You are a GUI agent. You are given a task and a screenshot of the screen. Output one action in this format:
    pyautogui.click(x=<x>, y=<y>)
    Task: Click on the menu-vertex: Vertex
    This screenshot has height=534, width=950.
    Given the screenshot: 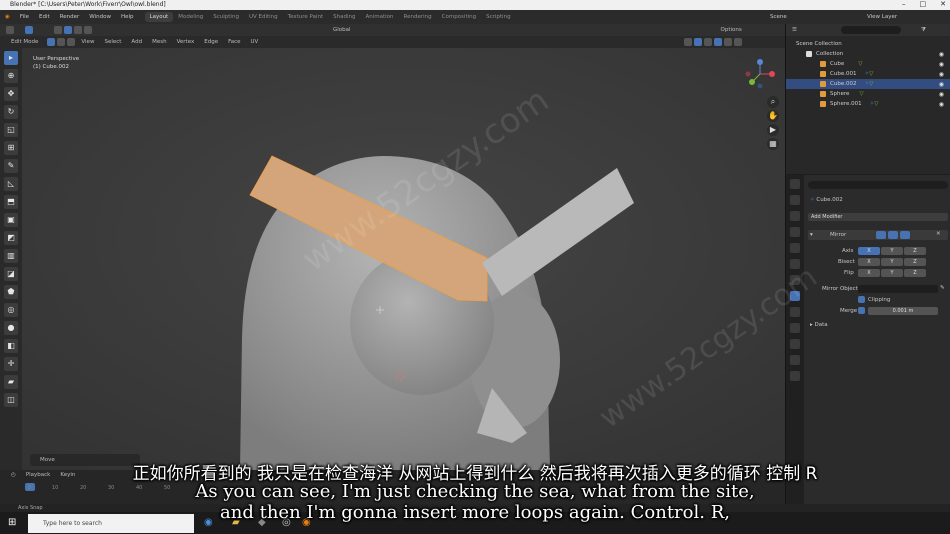 What is the action you would take?
    pyautogui.click(x=186, y=42)
    